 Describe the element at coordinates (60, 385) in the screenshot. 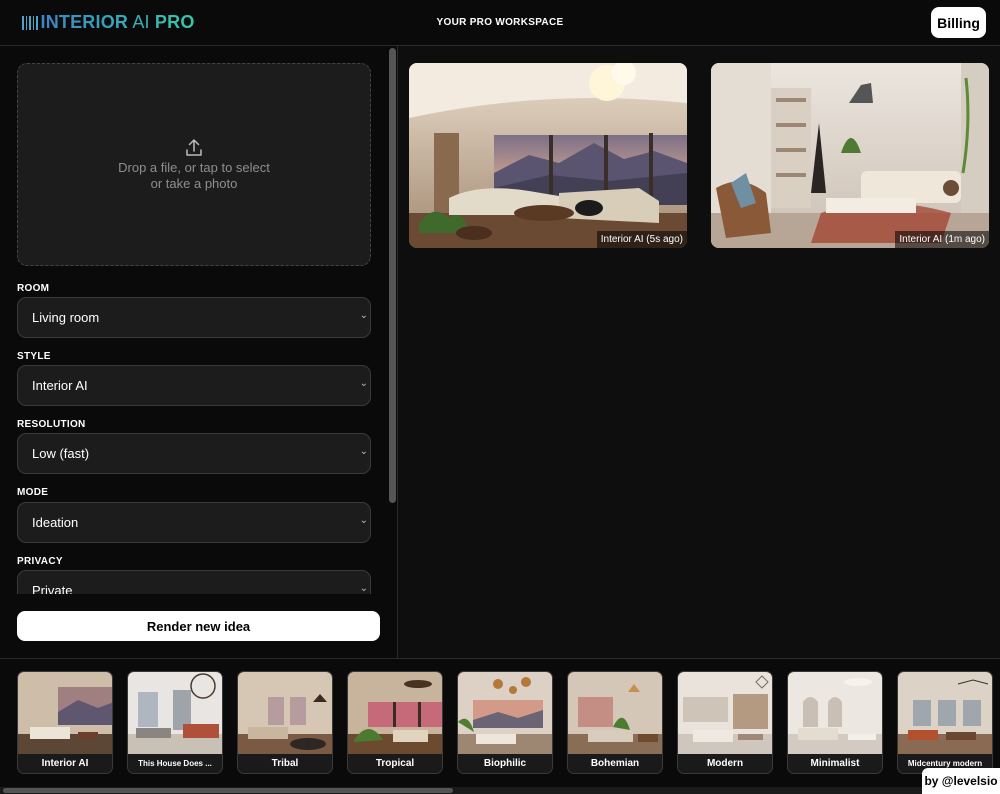

I see `style-value: Interior AI` at that location.